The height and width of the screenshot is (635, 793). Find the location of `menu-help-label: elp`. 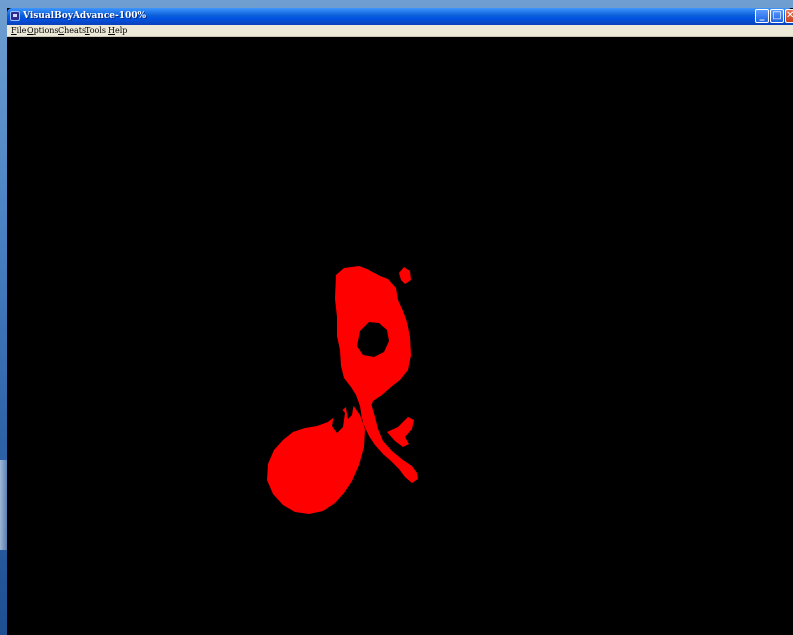

menu-help-label: elp is located at coordinates (121, 30).